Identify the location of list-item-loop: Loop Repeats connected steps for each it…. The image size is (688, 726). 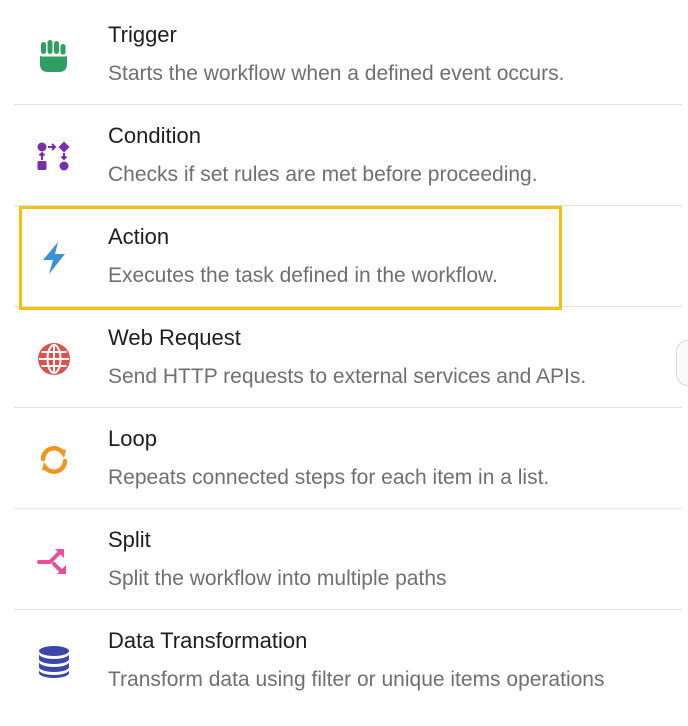
(348, 458).